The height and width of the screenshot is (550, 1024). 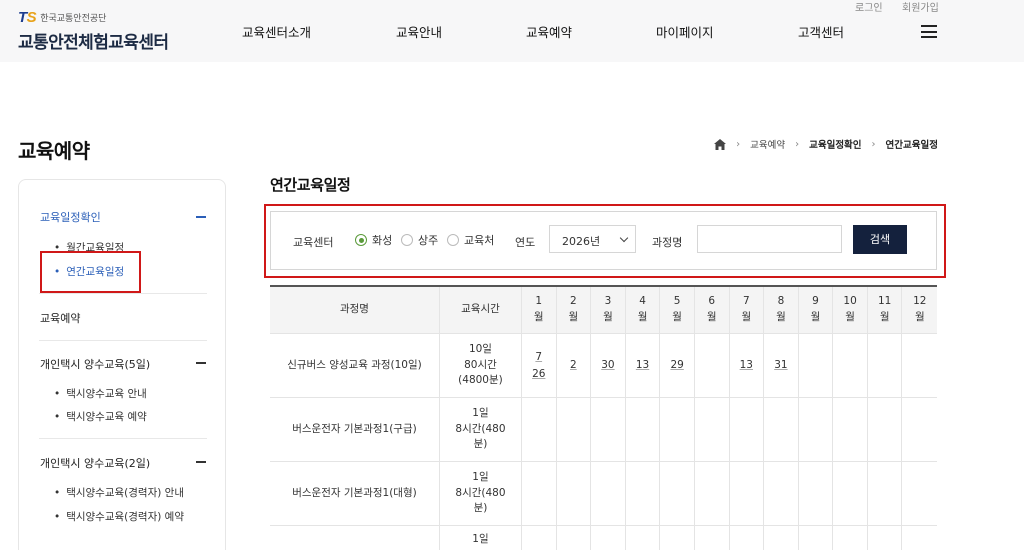 I want to click on sidebar-item-taxi-exp-reserve: 택시양수교육(경력자) 예약, so click(x=119, y=516).